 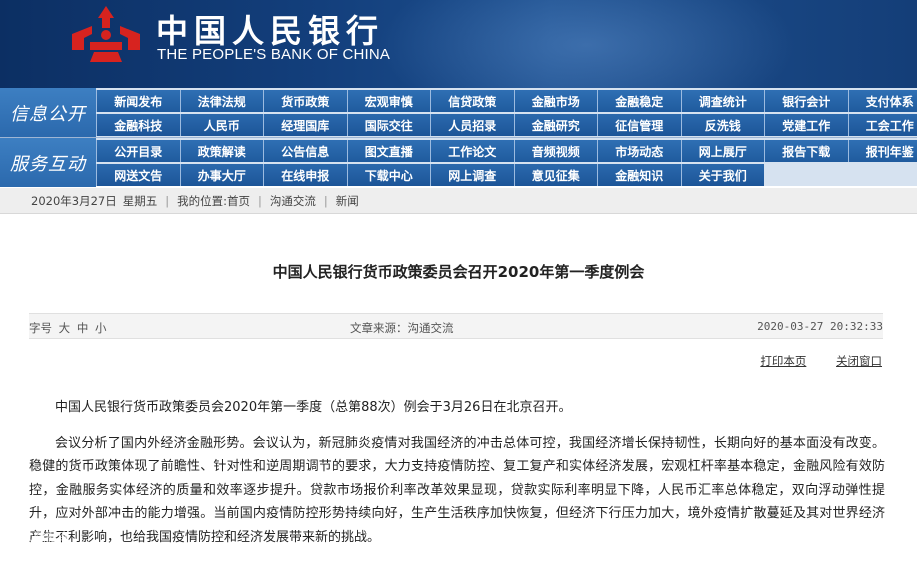 I want to click on nav-item: 报告下载, so click(x=806, y=151).